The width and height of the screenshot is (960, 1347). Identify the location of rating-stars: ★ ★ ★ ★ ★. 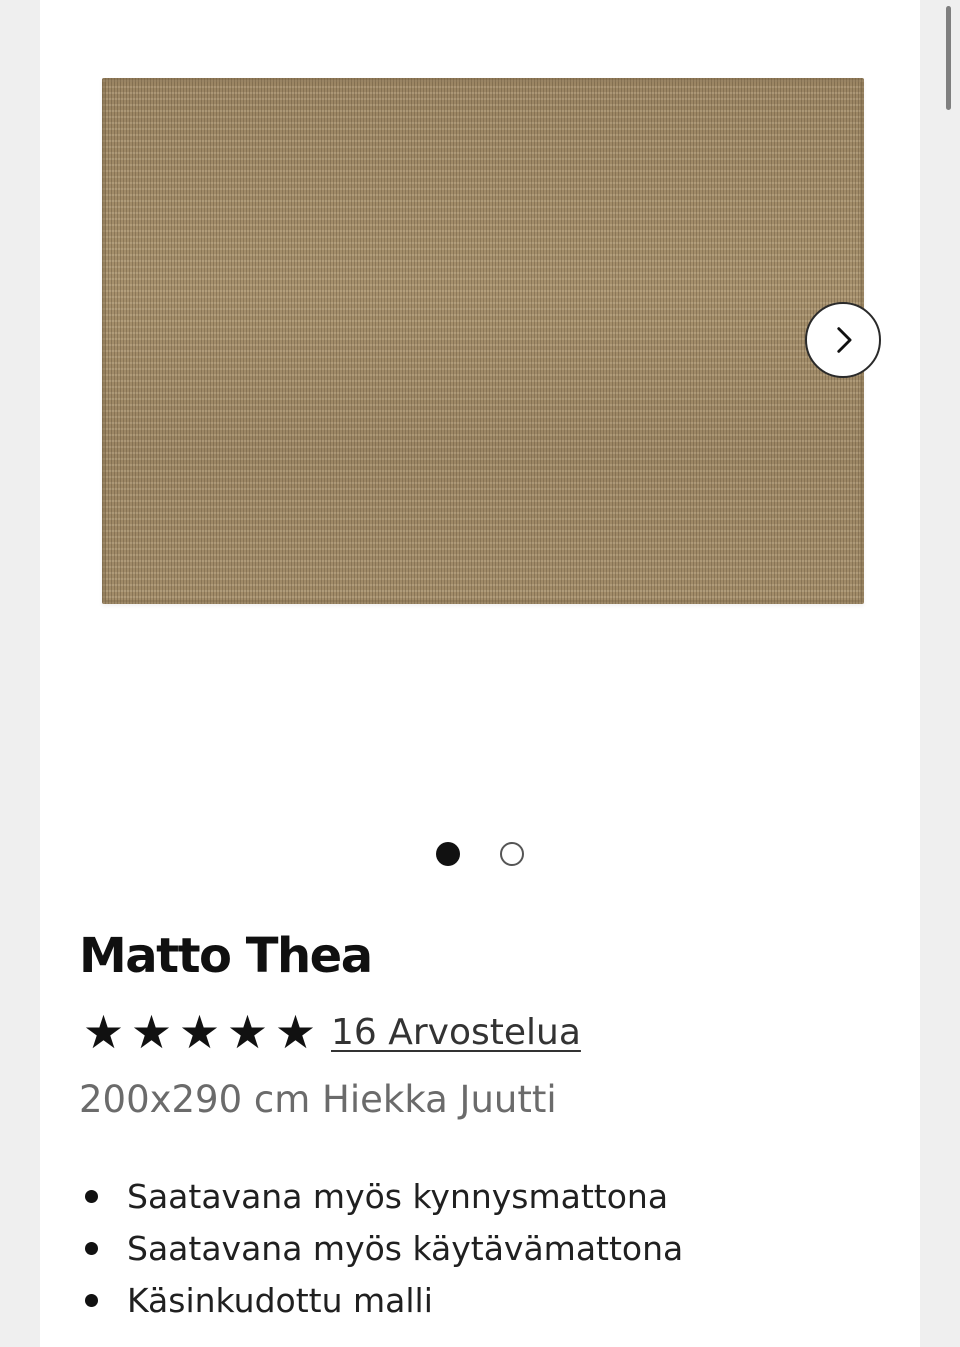
(199, 1032).